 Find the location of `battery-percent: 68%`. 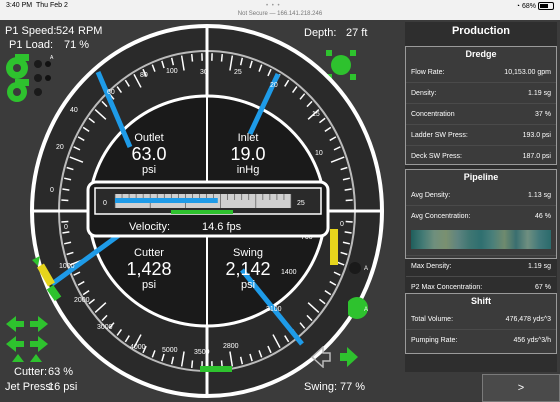

battery-percent: 68% is located at coordinates (529, 6).